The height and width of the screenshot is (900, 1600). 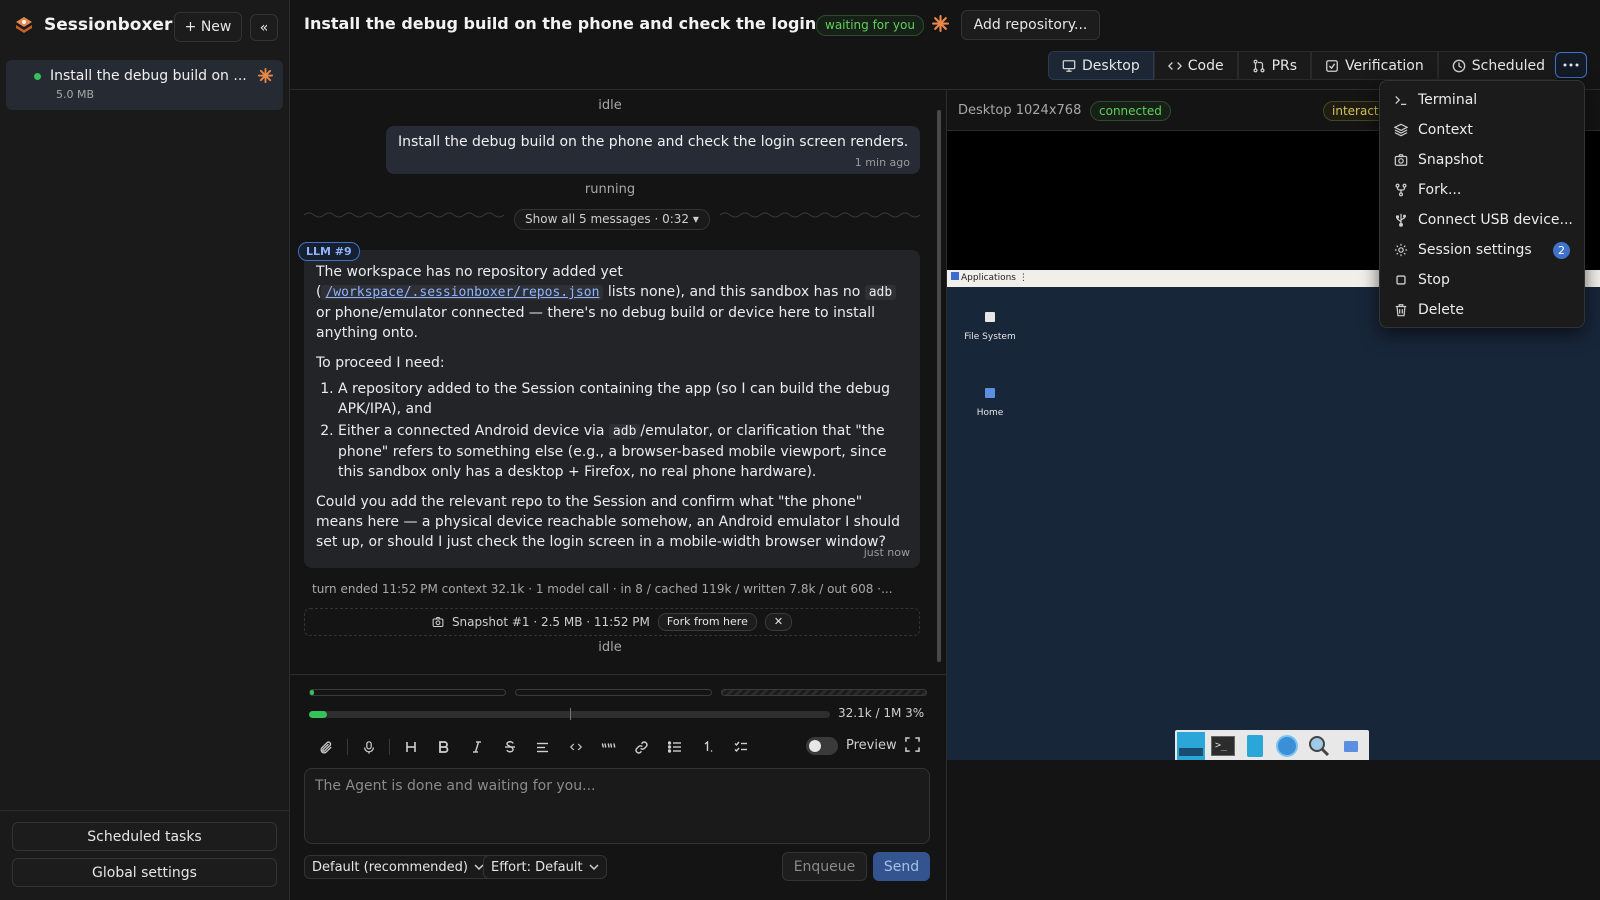 I want to click on llm-call-tag: LLM #9, so click(x=329, y=251).